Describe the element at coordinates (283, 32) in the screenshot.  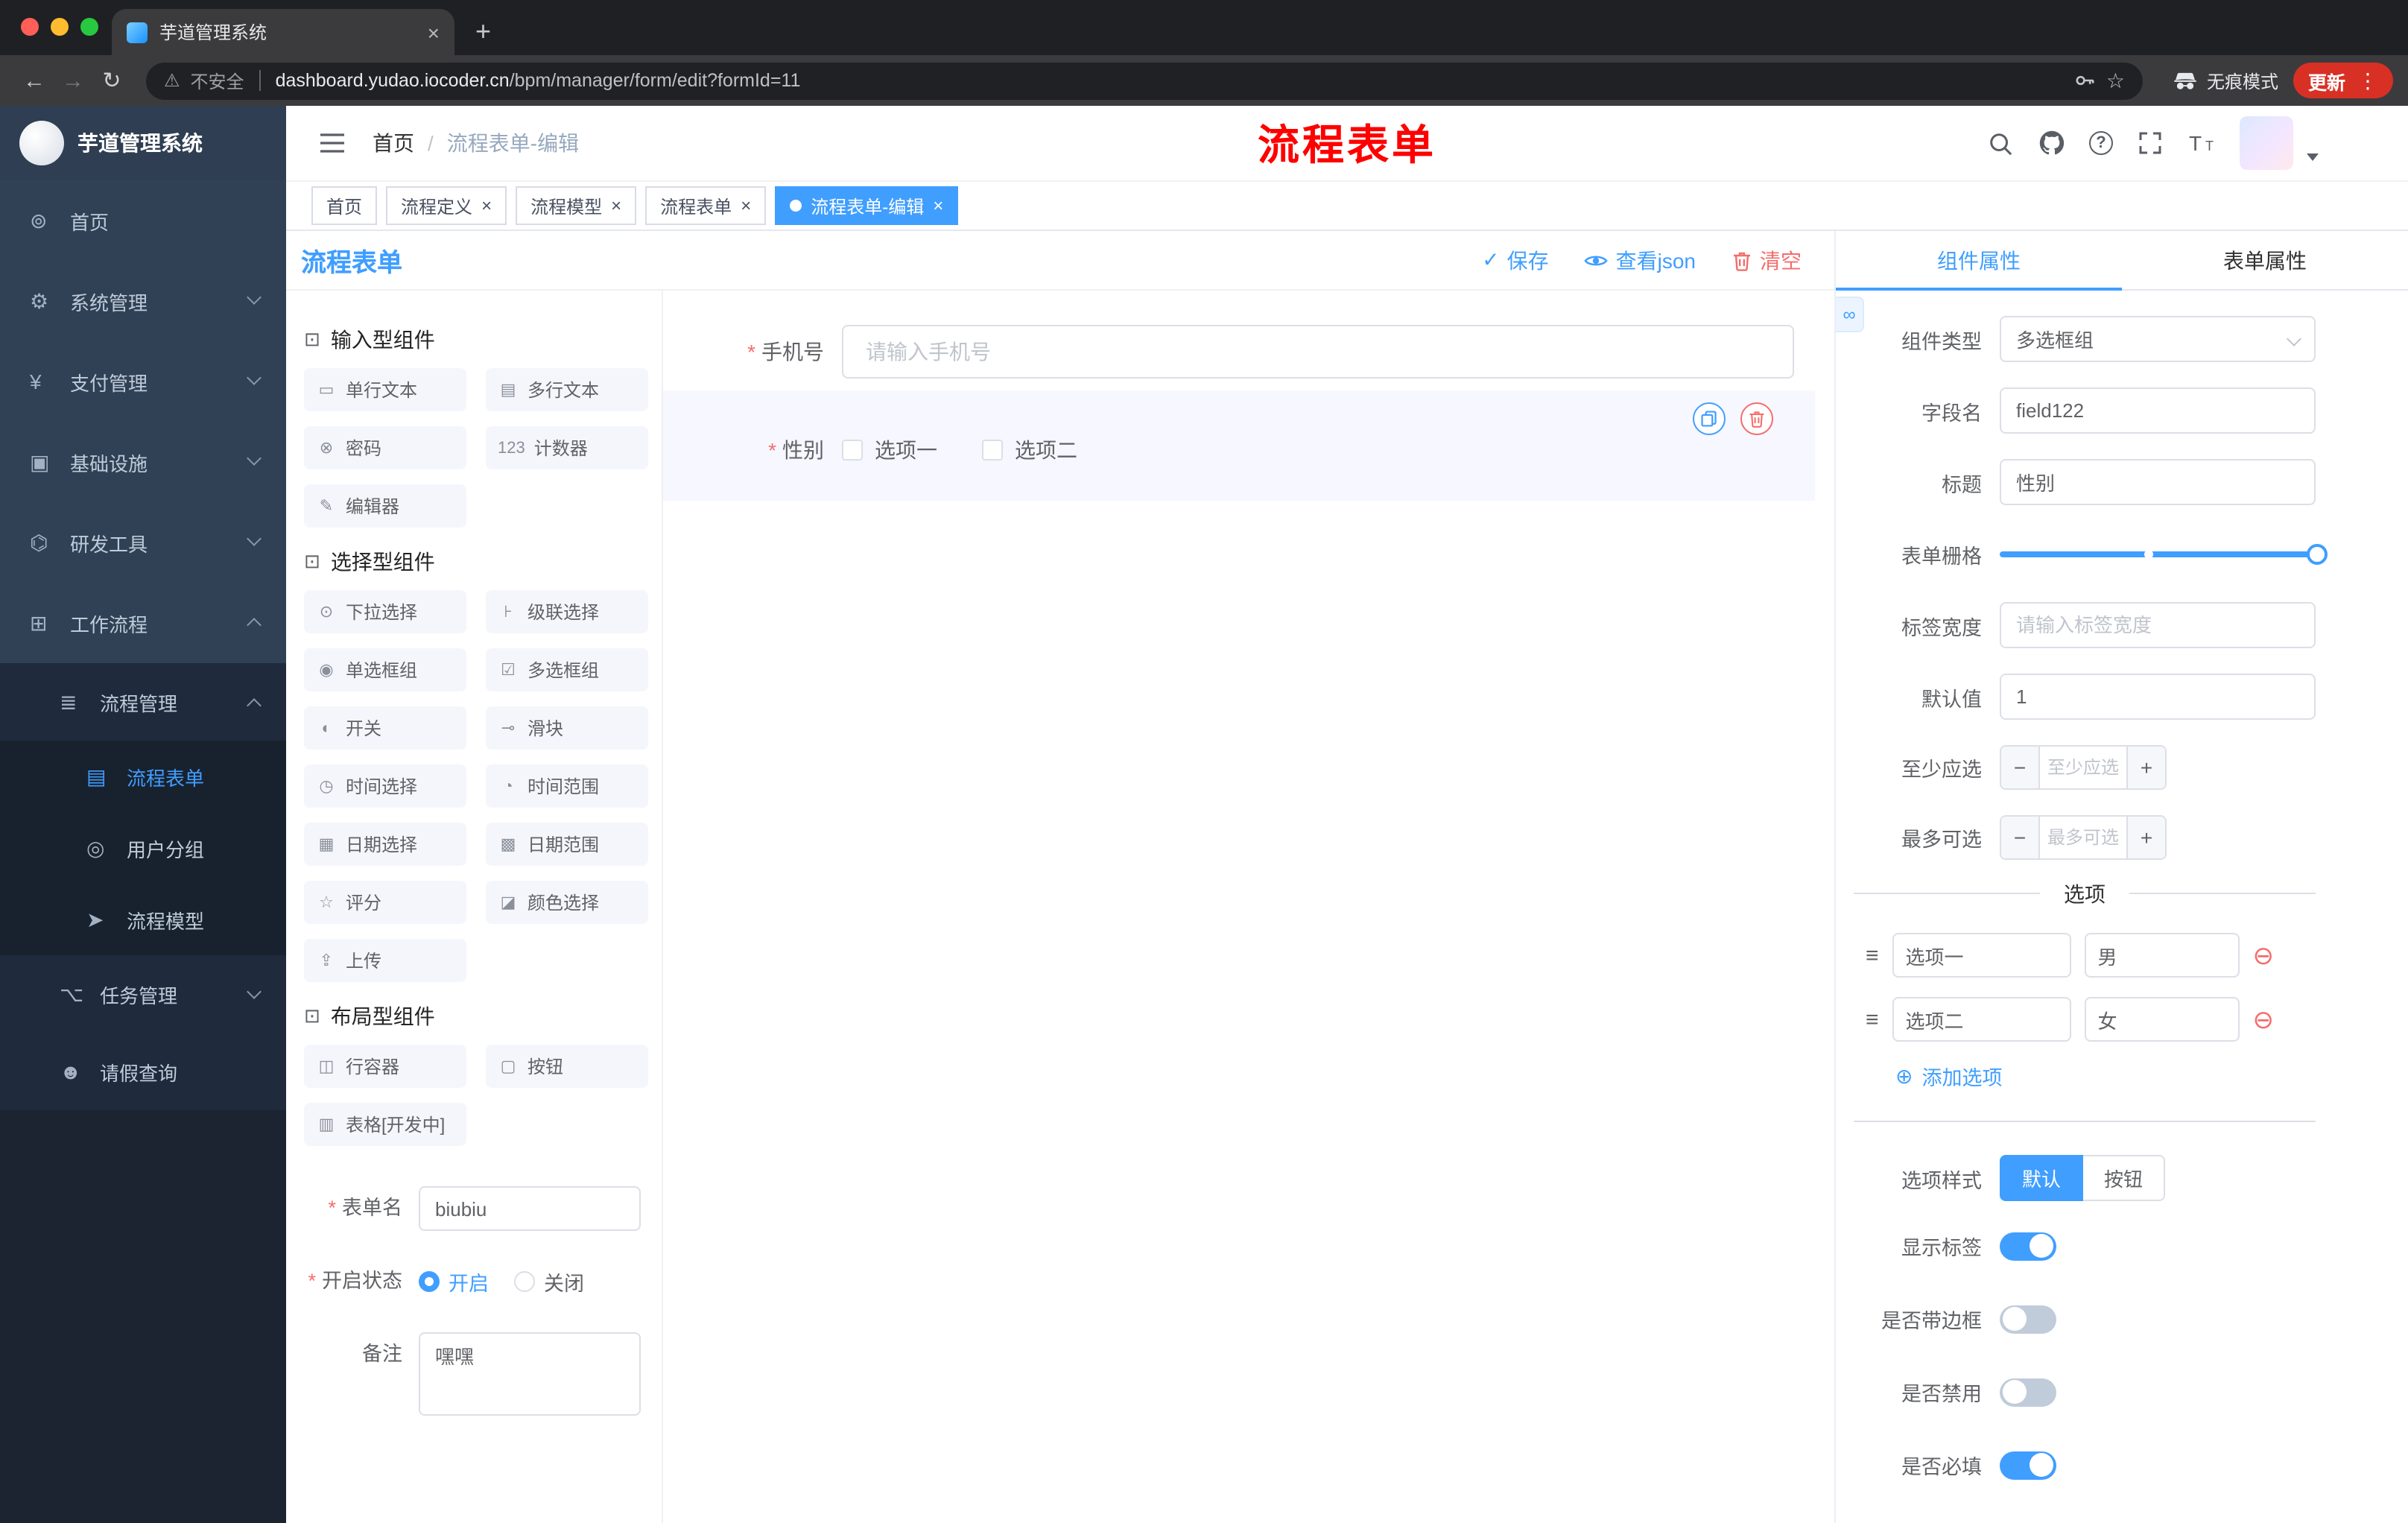
I see `browser-tab: 芋道管理系统 ×` at that location.